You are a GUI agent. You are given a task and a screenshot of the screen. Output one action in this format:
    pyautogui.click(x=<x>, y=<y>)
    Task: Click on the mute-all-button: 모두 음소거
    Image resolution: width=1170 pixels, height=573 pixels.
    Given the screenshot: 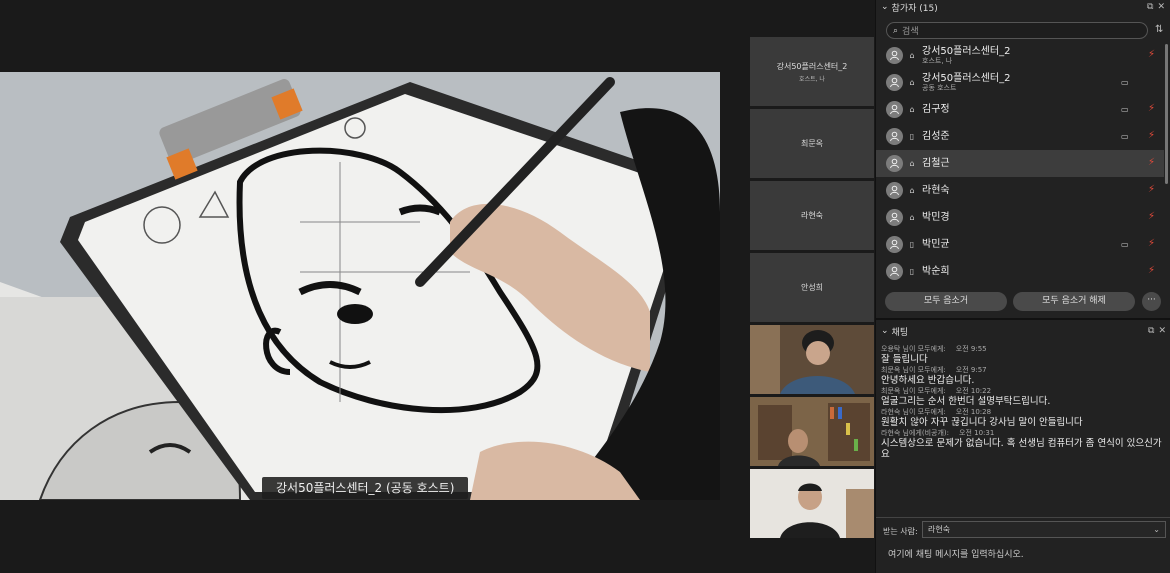 What is the action you would take?
    pyautogui.click(x=946, y=301)
    